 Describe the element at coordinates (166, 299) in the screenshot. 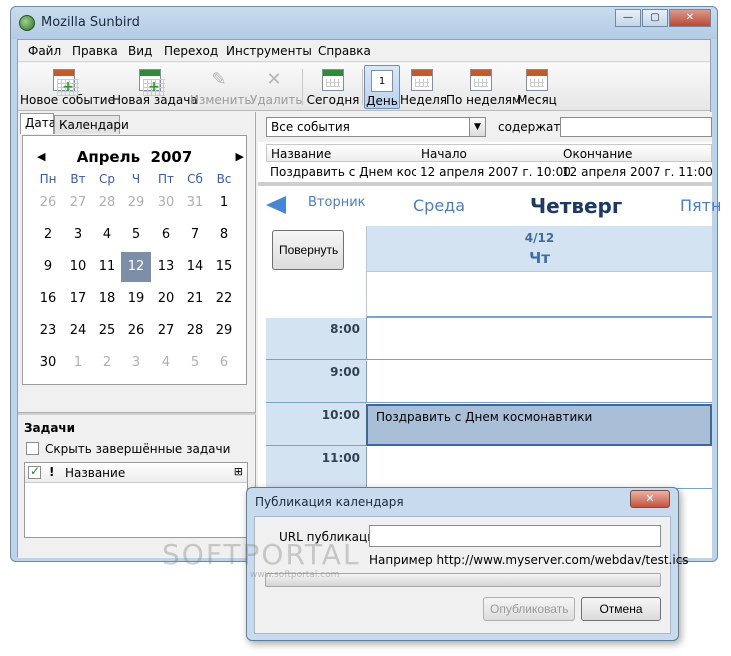

I see `minical-day: 20` at that location.